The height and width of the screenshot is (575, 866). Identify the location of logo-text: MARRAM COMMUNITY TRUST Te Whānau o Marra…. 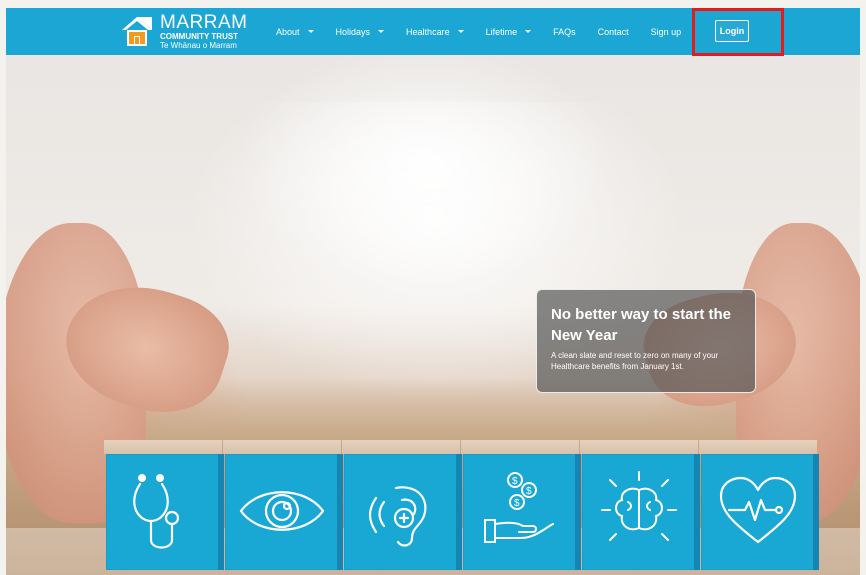
(203, 31).